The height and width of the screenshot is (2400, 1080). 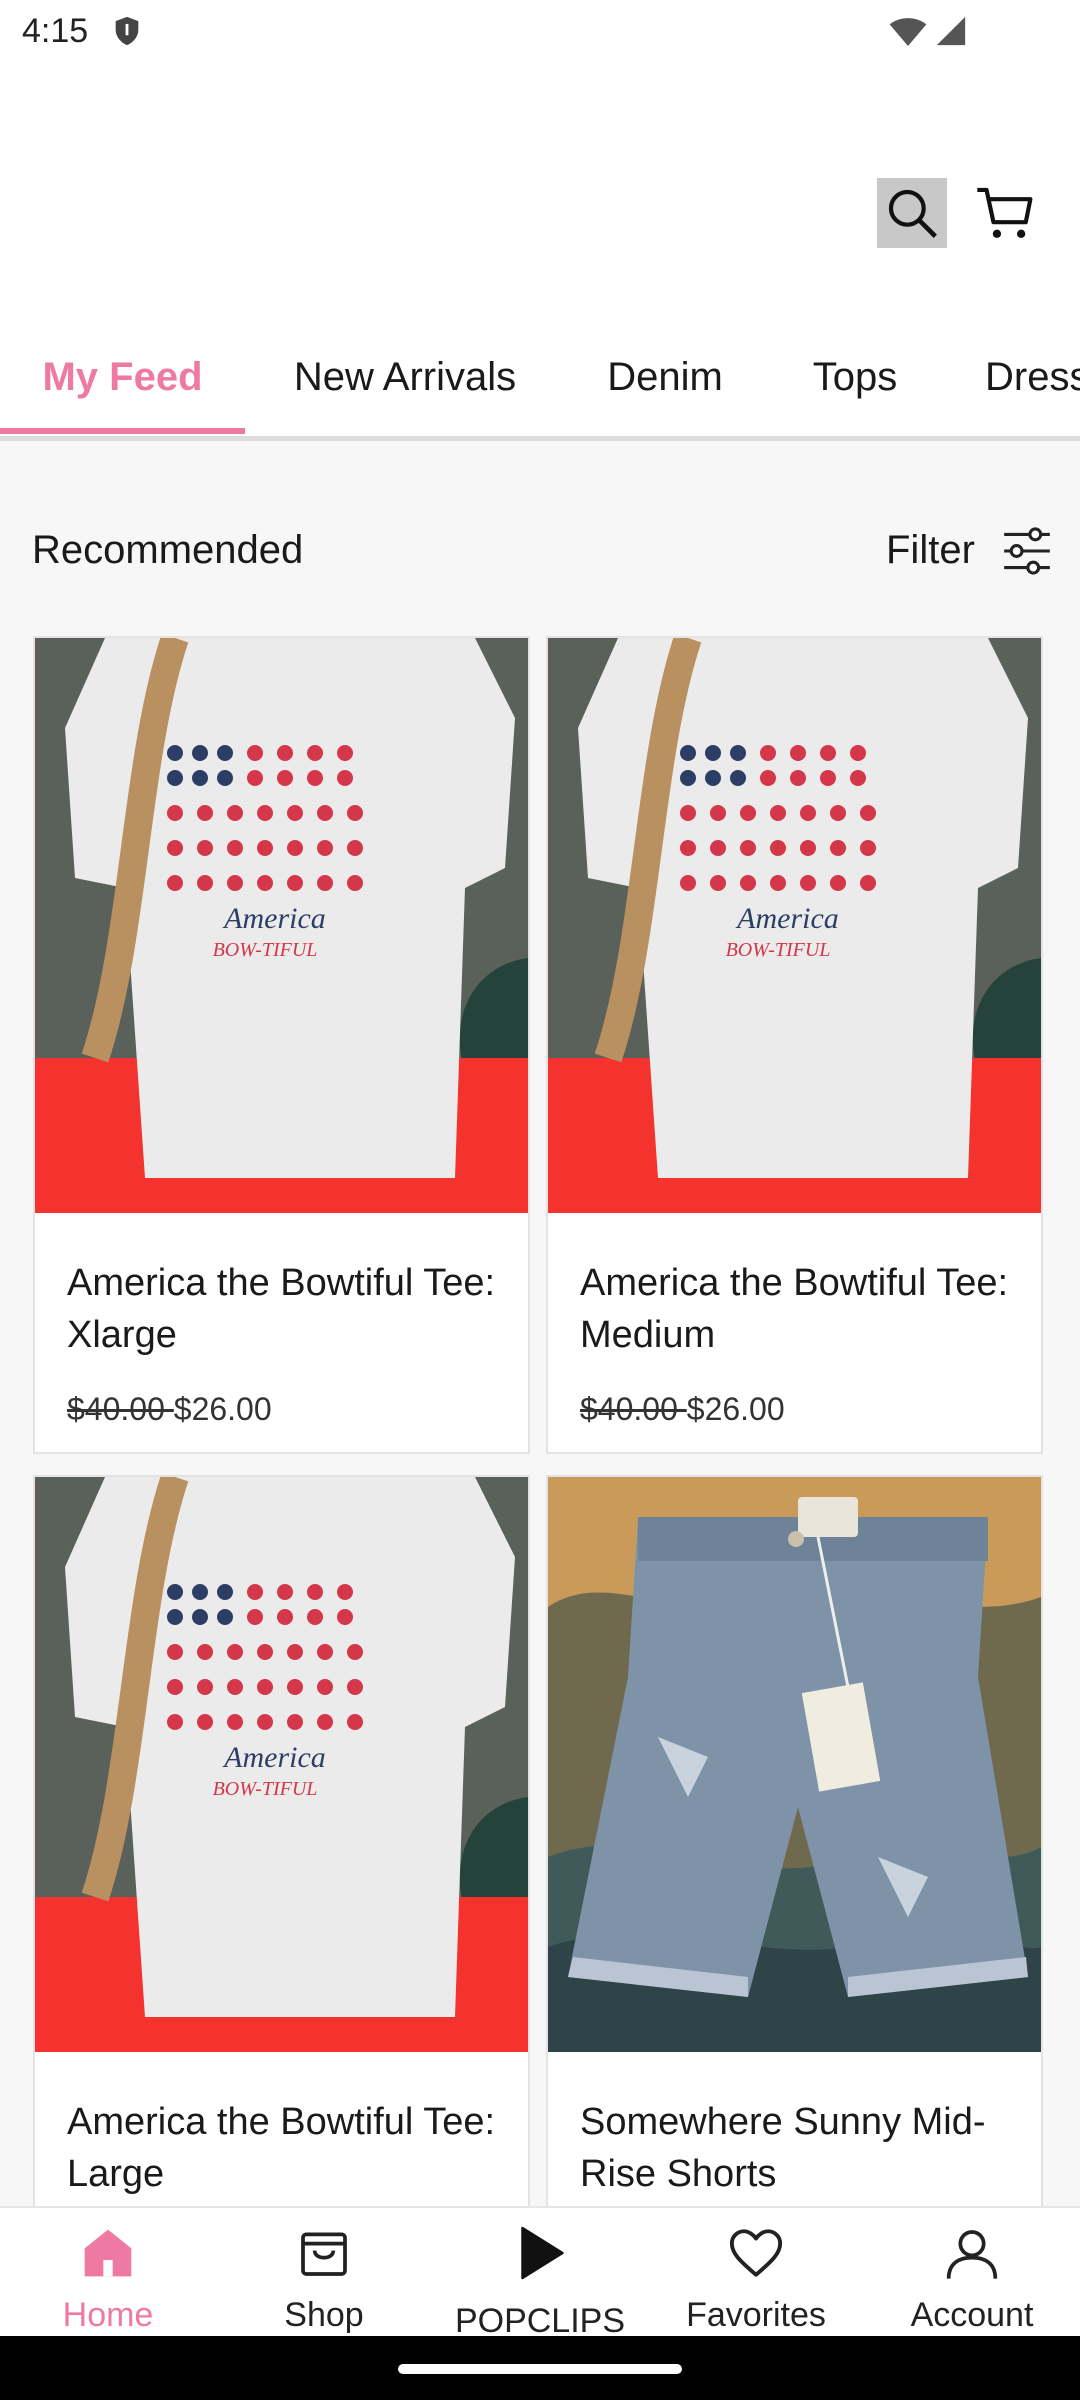 What do you see at coordinates (908, 32) in the screenshot?
I see `wifi-icon` at bounding box center [908, 32].